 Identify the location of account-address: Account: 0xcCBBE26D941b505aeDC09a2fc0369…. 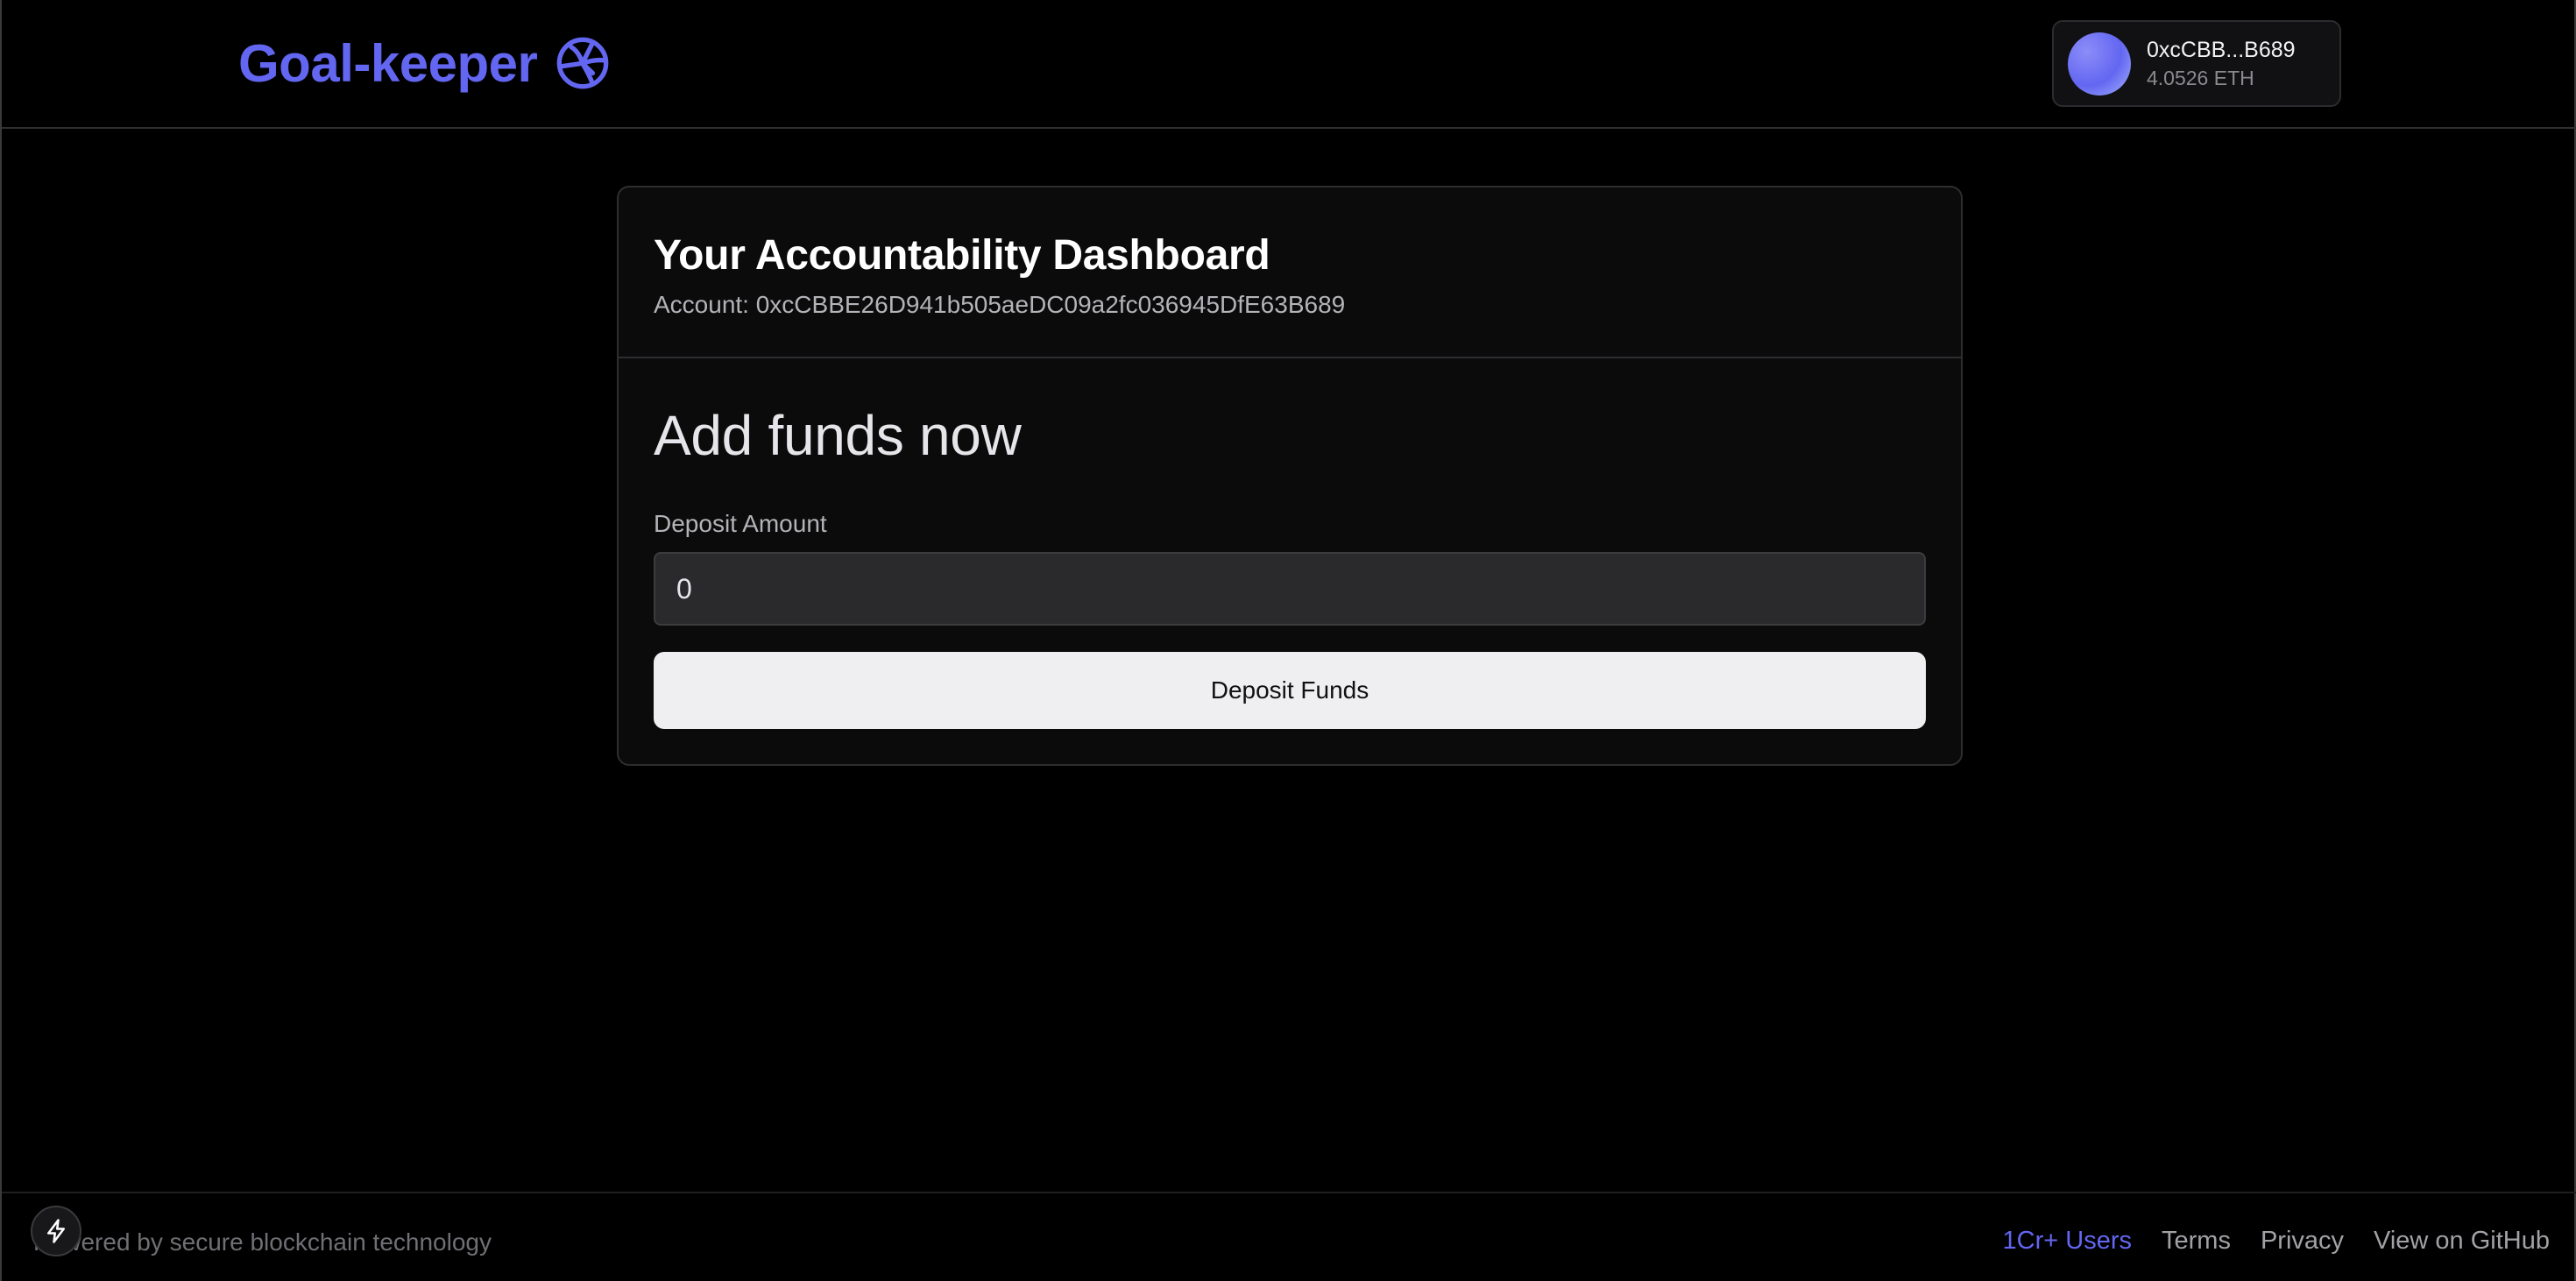
(1000, 304).